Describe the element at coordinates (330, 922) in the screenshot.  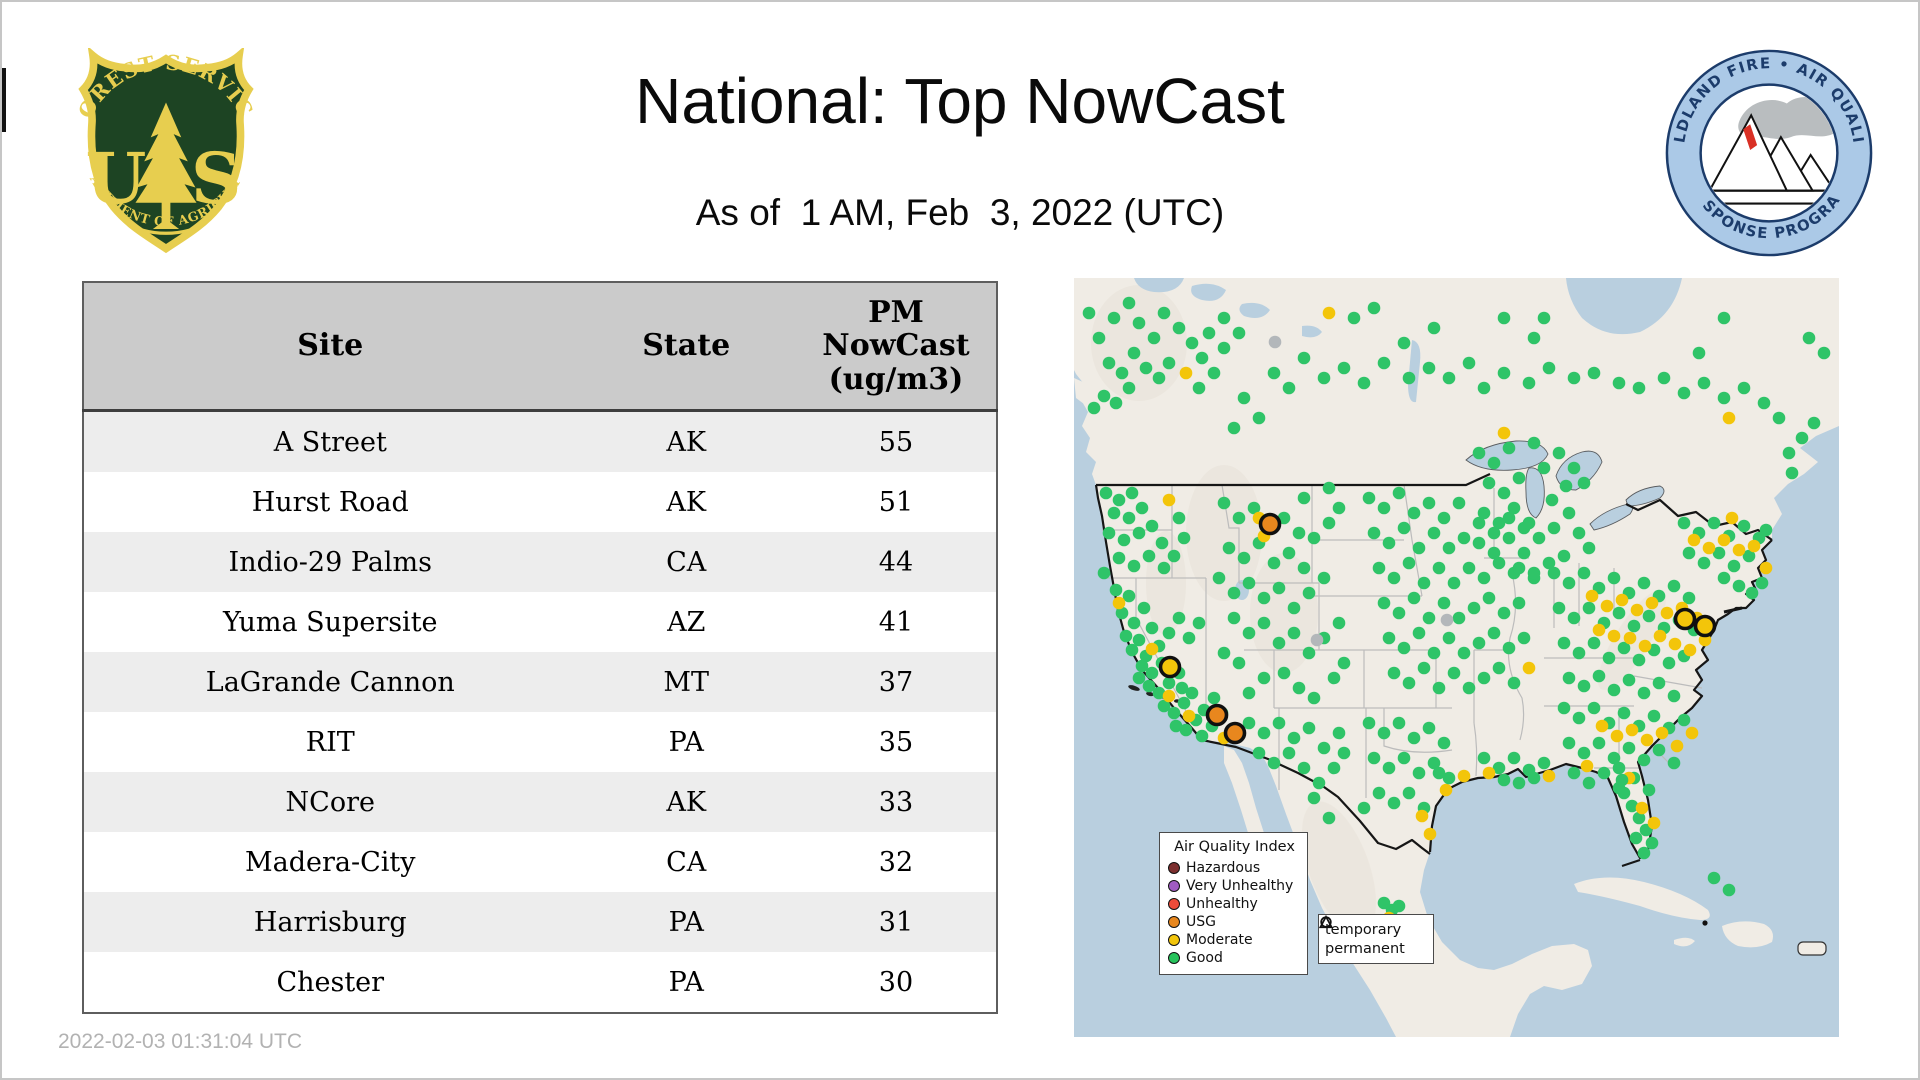
I see `site-cell: Harrisburg` at that location.